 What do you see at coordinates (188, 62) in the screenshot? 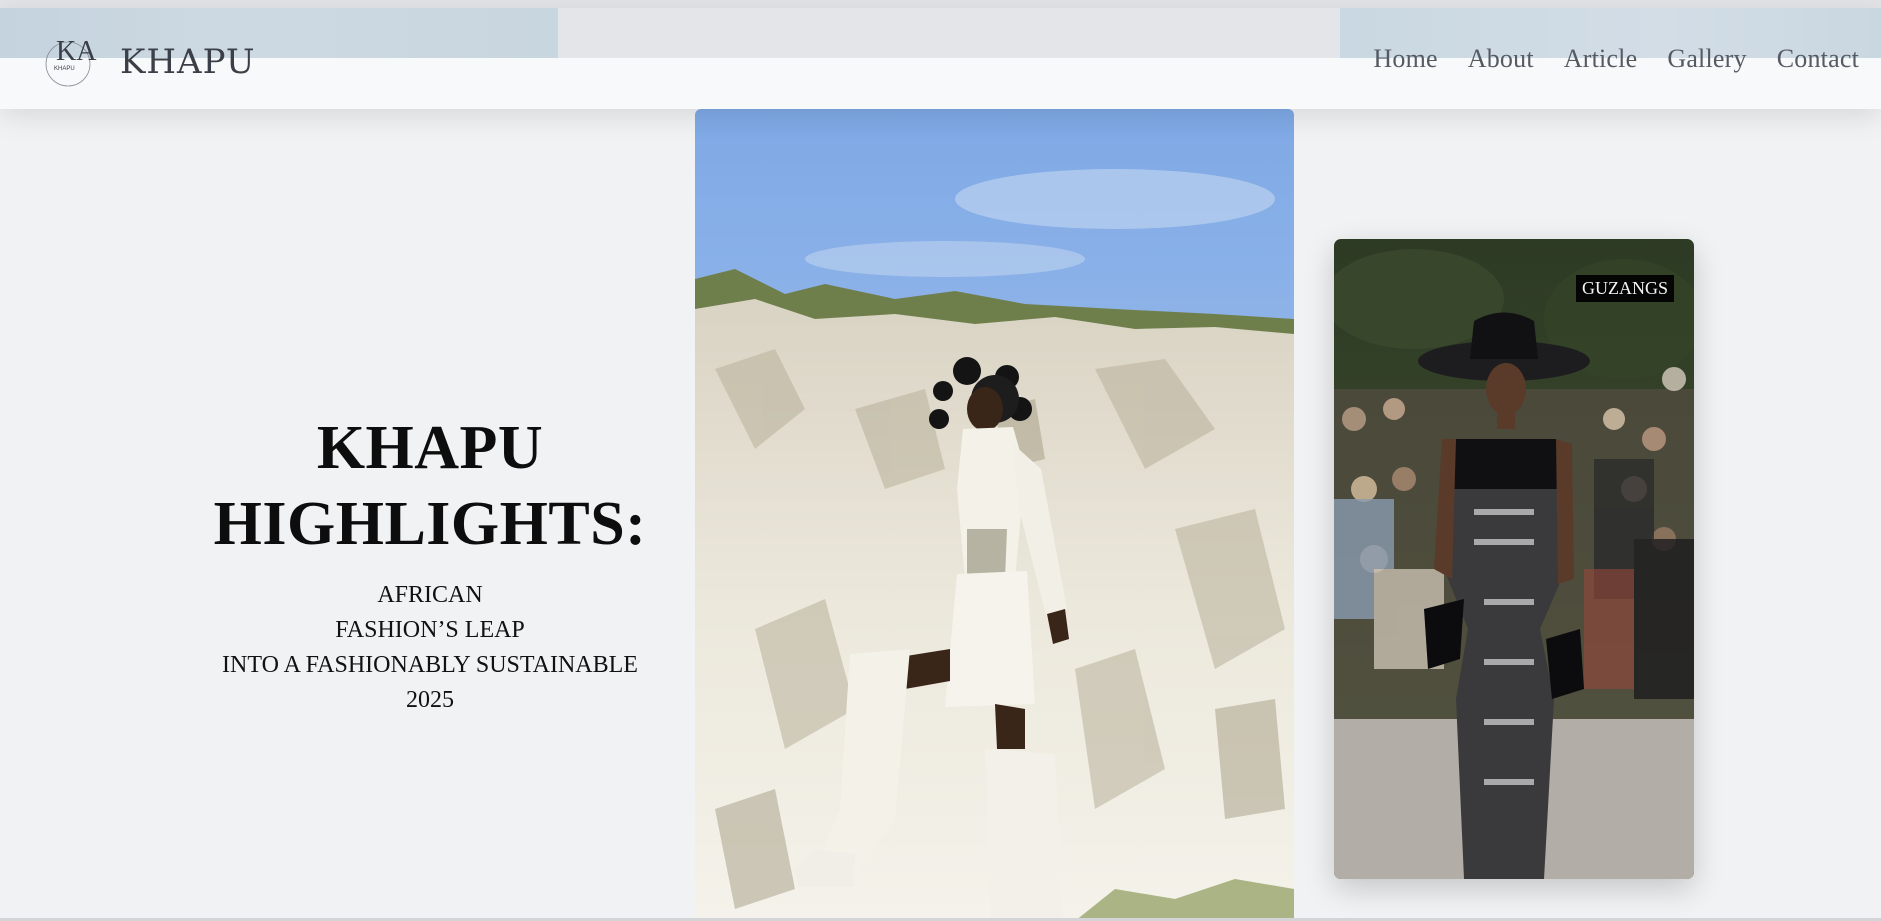
I see `logo-wordmark: KHAPU` at bounding box center [188, 62].